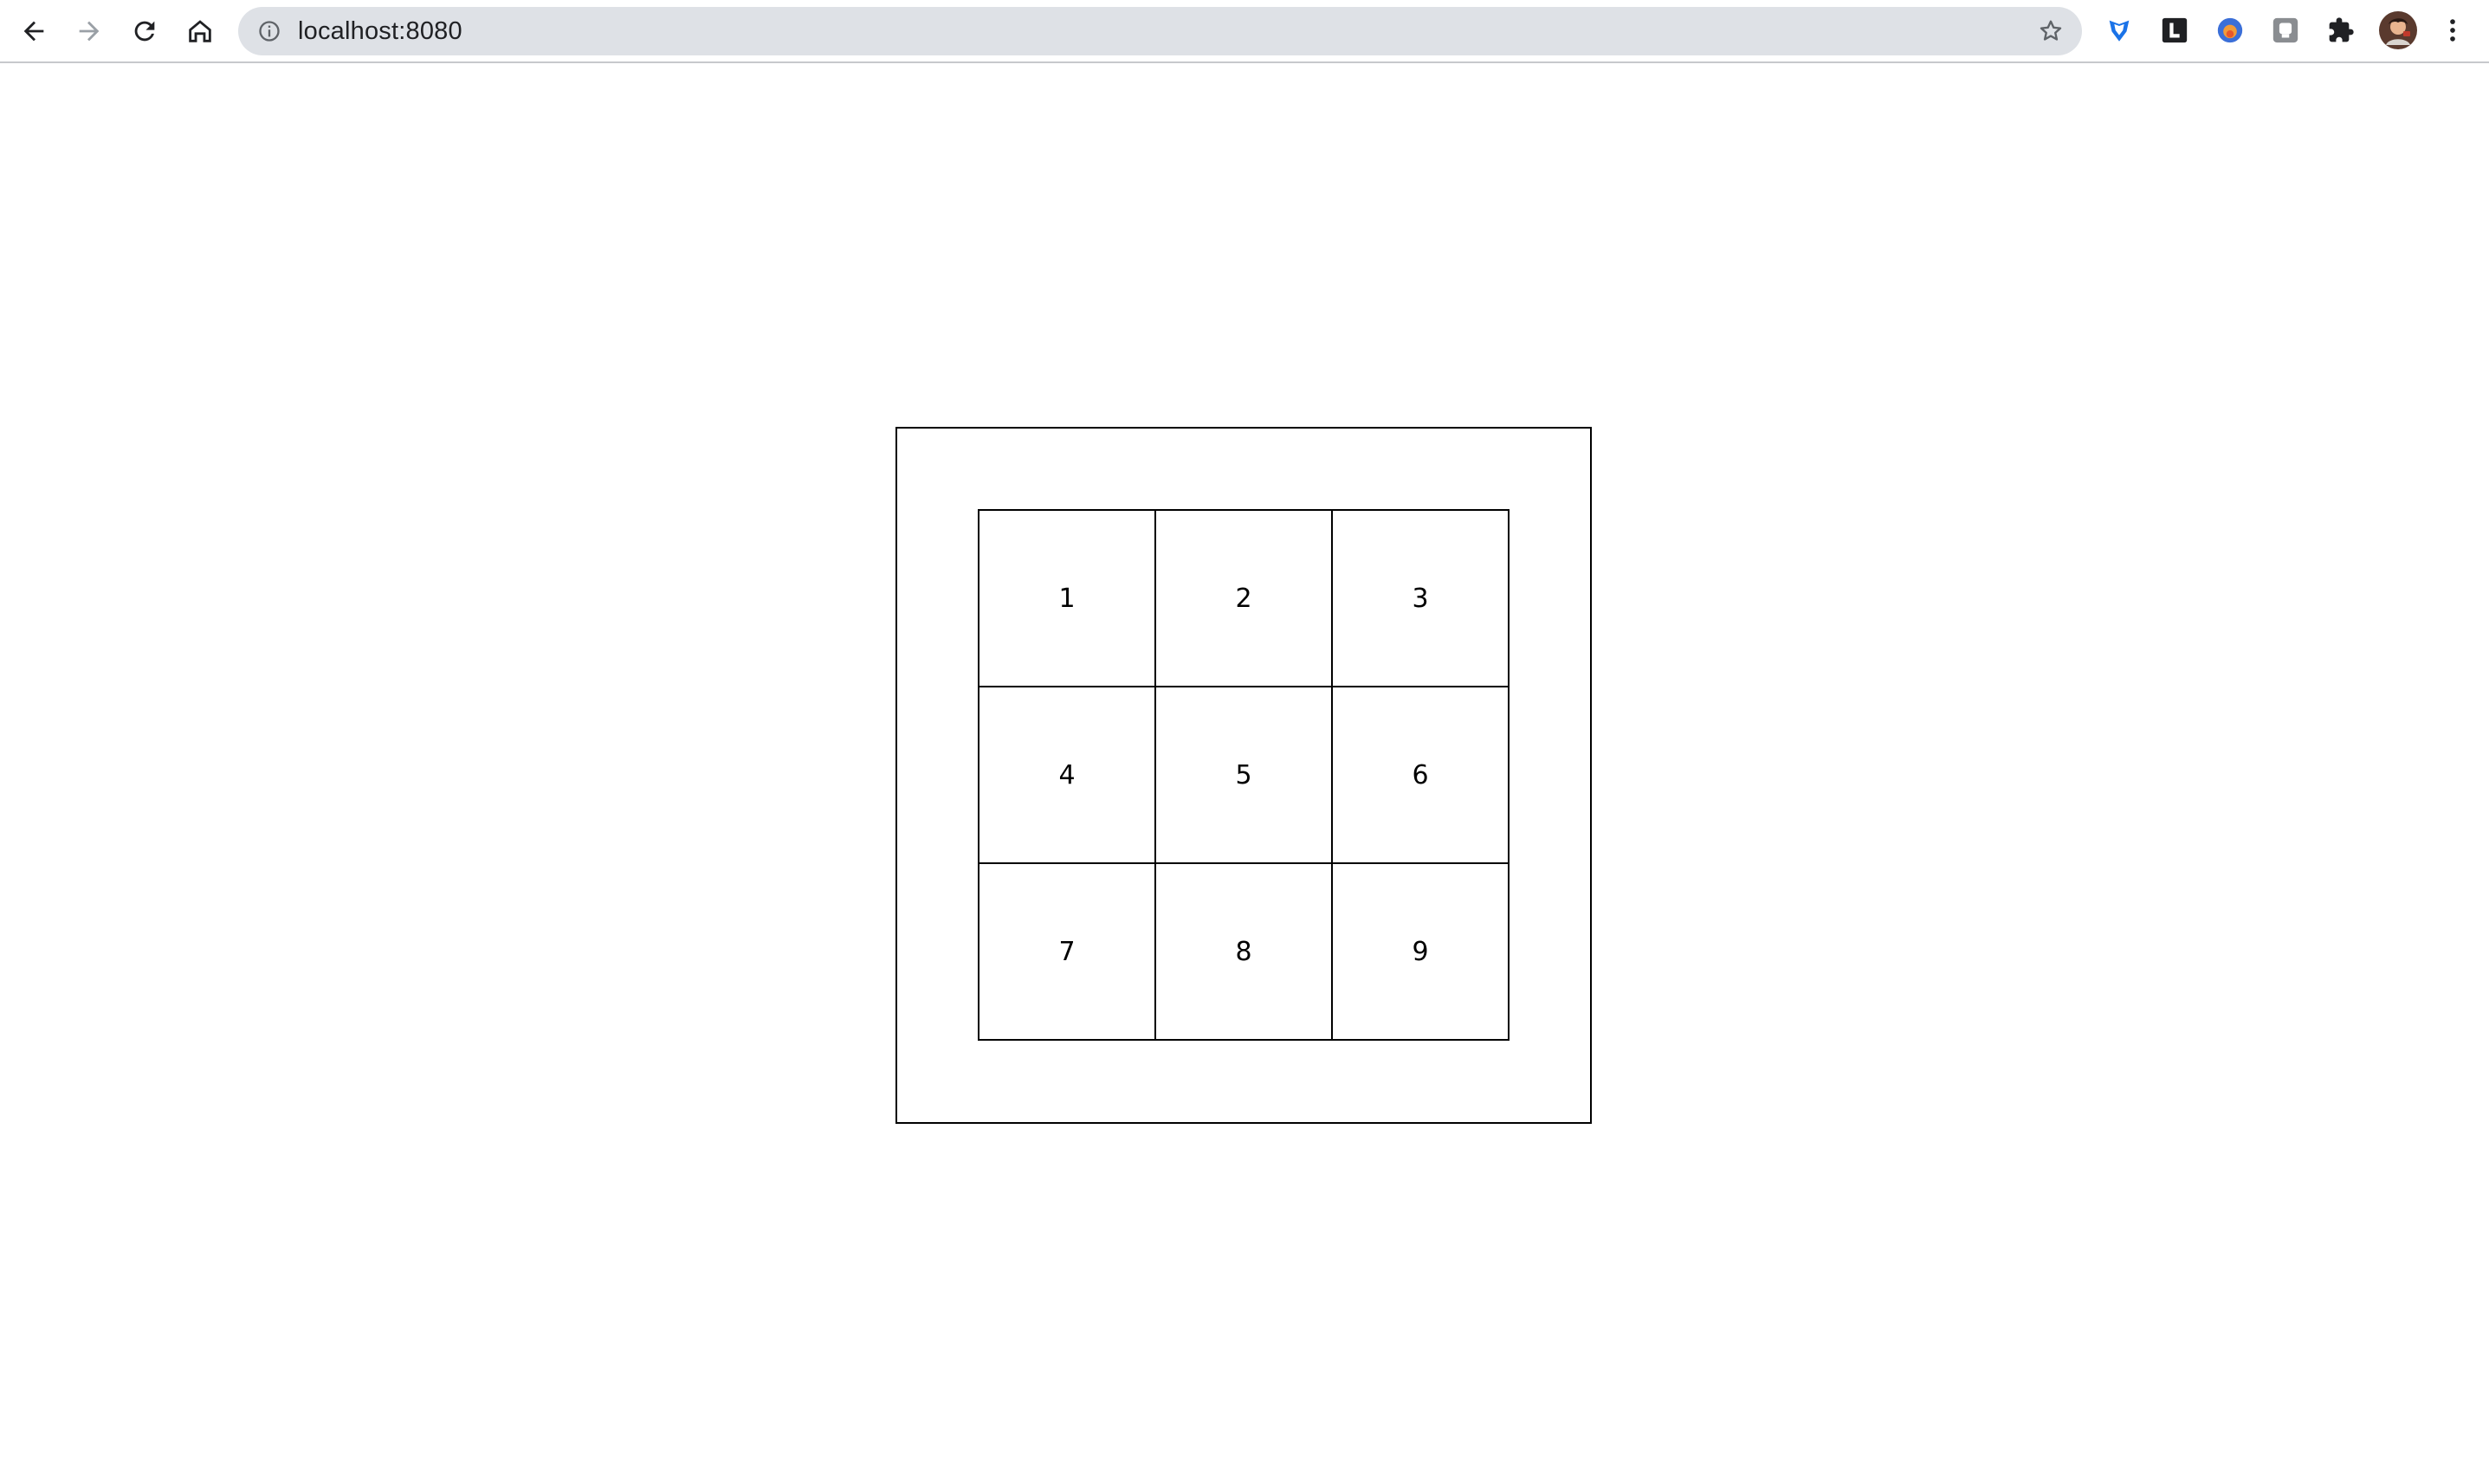 The width and height of the screenshot is (2489, 1484). I want to click on grid-cell-7: 7, so click(1067, 951).